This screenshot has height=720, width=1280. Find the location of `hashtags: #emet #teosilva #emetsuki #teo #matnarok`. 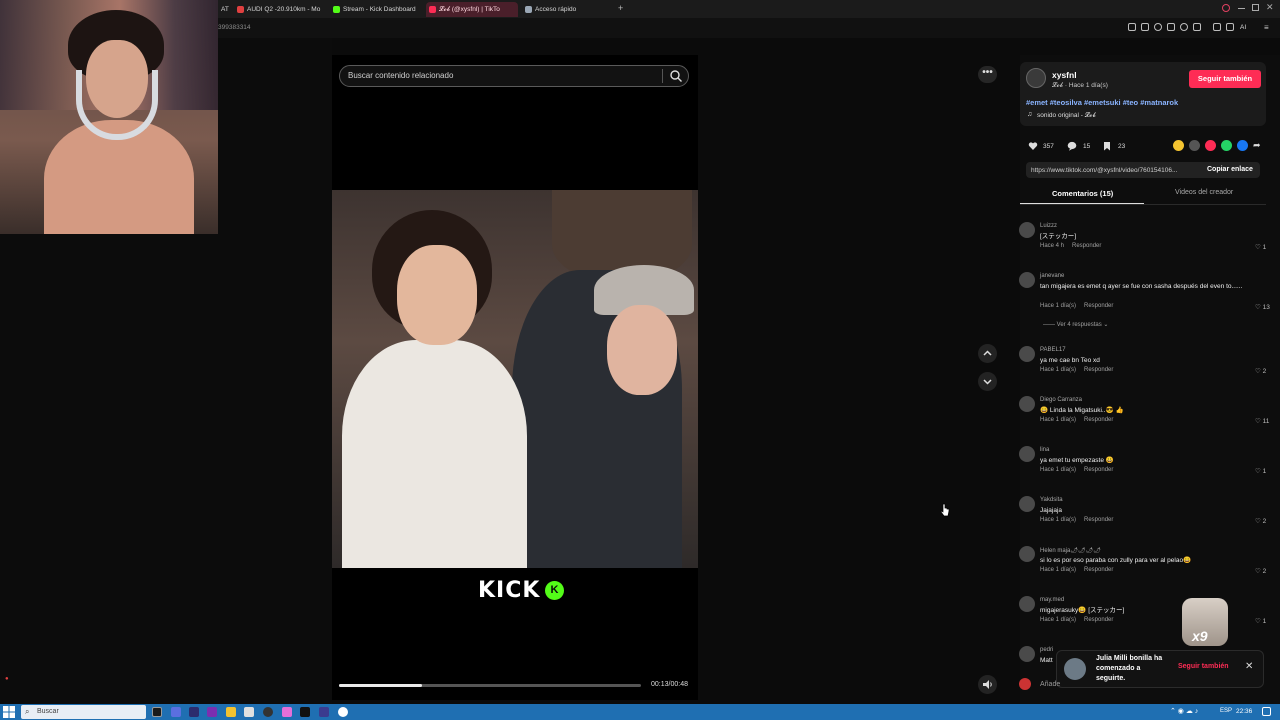

hashtags: #emet #teosilva #emetsuki #teo #matnarok is located at coordinates (1102, 102).